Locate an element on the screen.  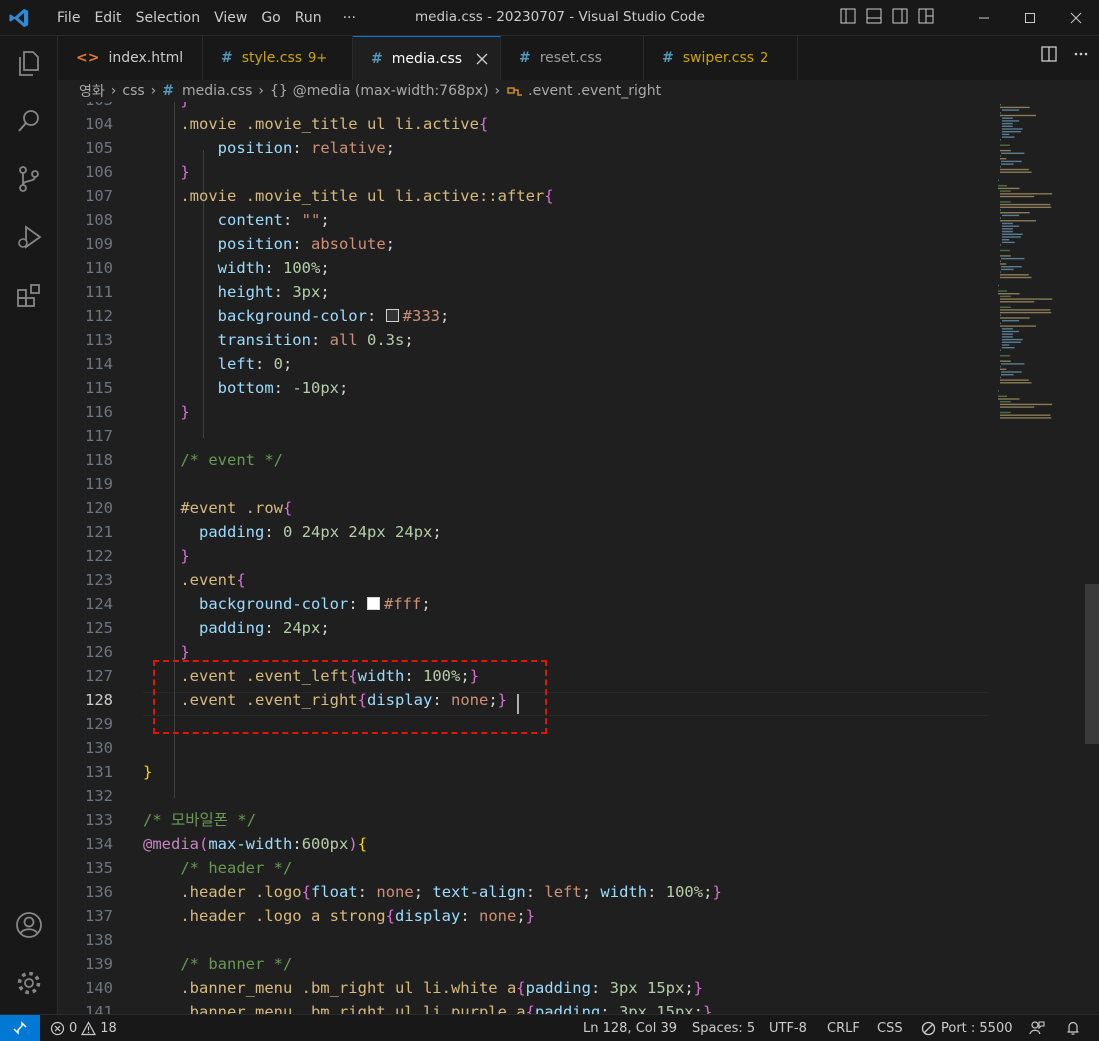
code-line: 134 @media(max-width:600px){ is located at coordinates (523, 844).